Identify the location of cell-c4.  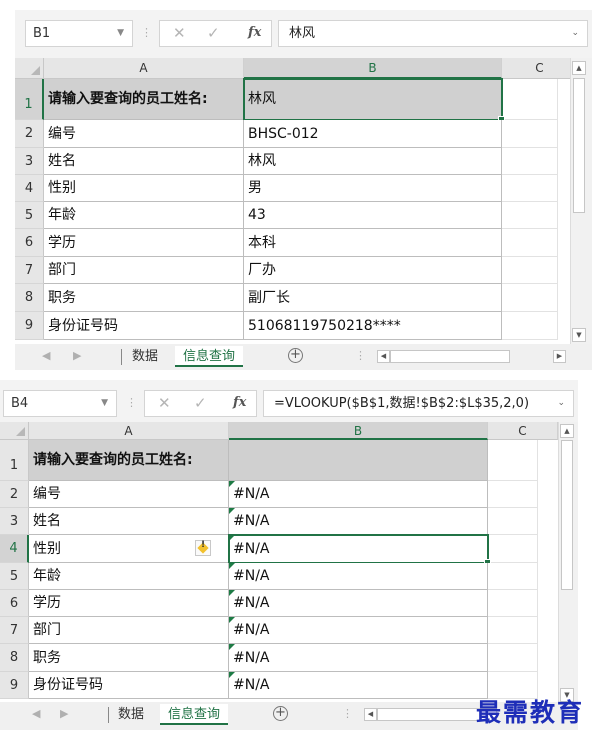
(530, 188).